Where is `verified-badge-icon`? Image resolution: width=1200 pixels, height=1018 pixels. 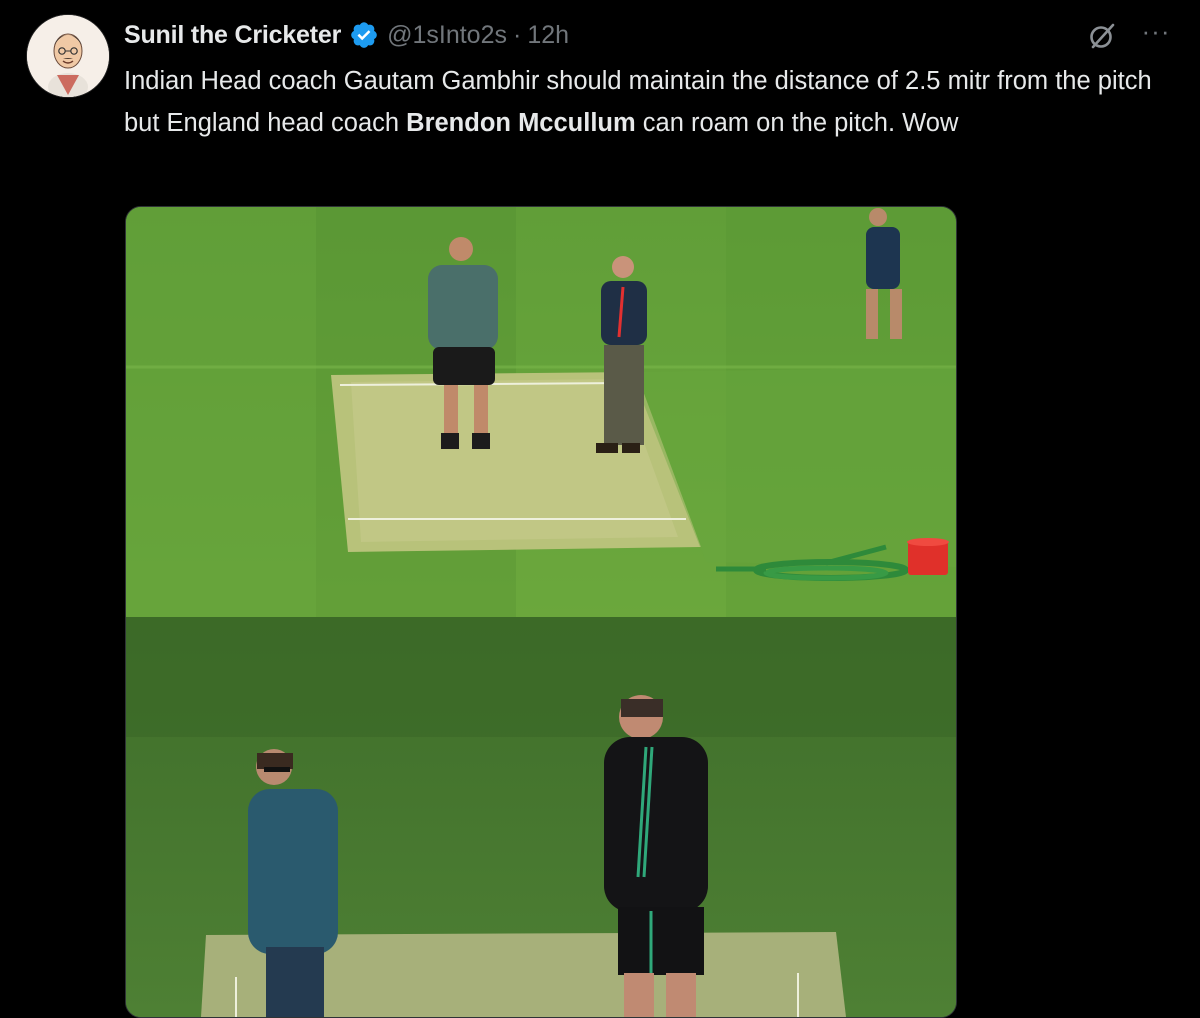
verified-badge-icon is located at coordinates (364, 35).